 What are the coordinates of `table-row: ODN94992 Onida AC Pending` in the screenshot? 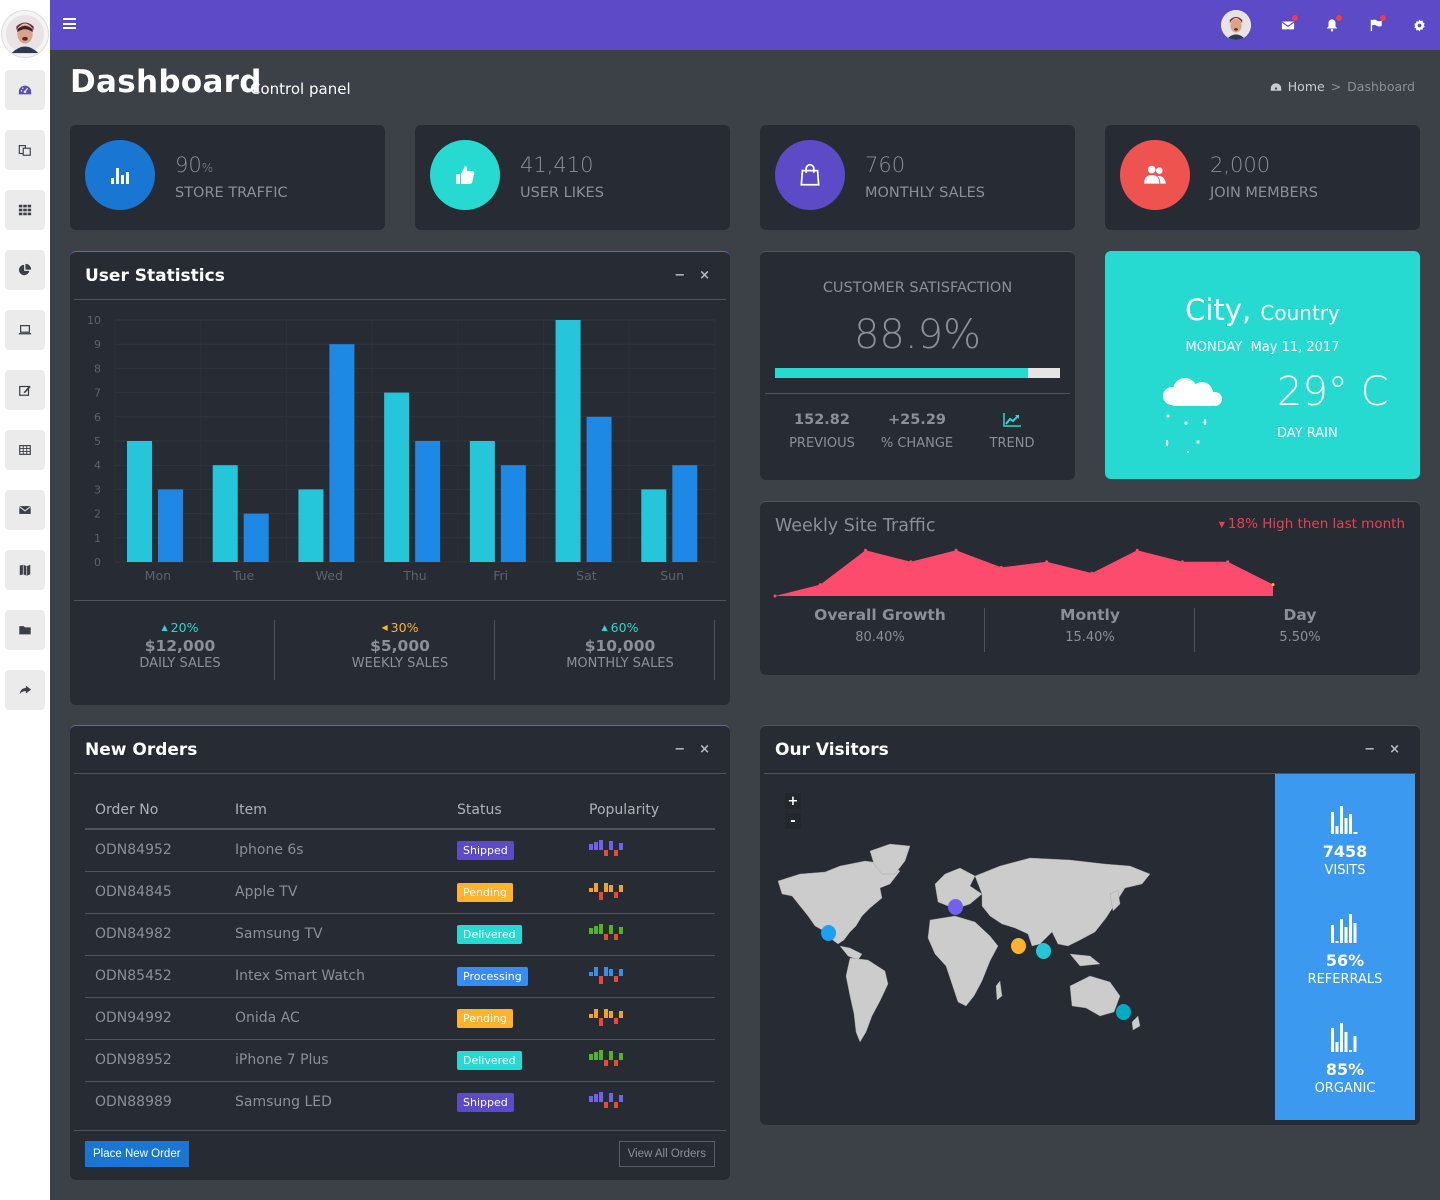 It's located at (400, 1018).